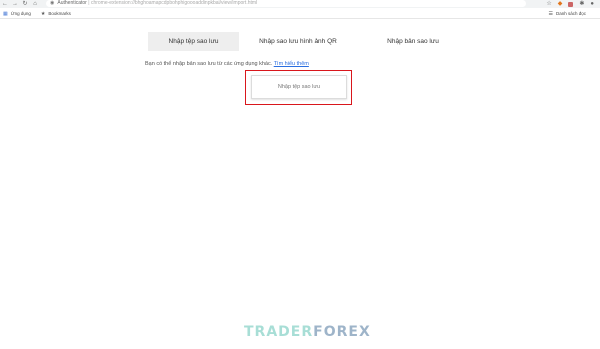 The width and height of the screenshot is (600, 349). I want to click on import-file-button: Nhập tệp sao lưu, so click(299, 87).